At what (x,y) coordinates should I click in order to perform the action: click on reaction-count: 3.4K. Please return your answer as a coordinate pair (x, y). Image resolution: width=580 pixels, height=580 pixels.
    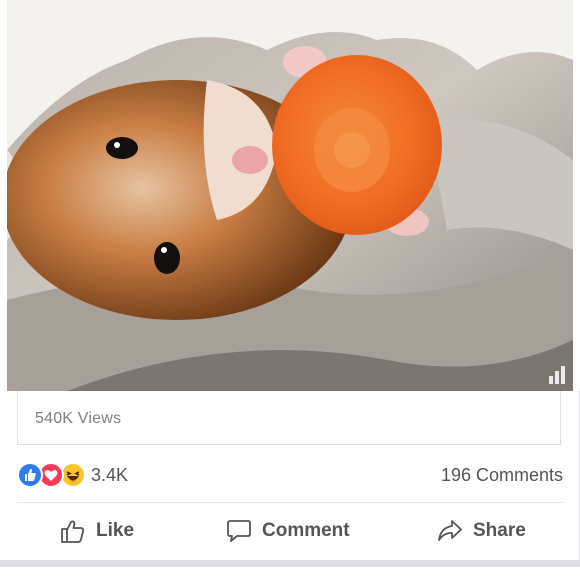
    Looking at the image, I should click on (109, 475).